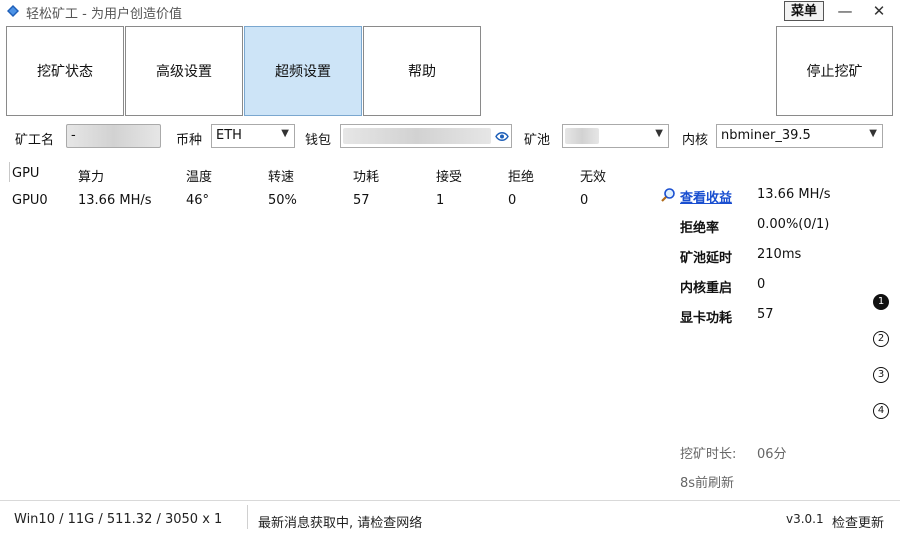 The height and width of the screenshot is (534, 900). Describe the element at coordinates (30, 200) in the screenshot. I see `table-cell-gpu: GPU0` at that location.